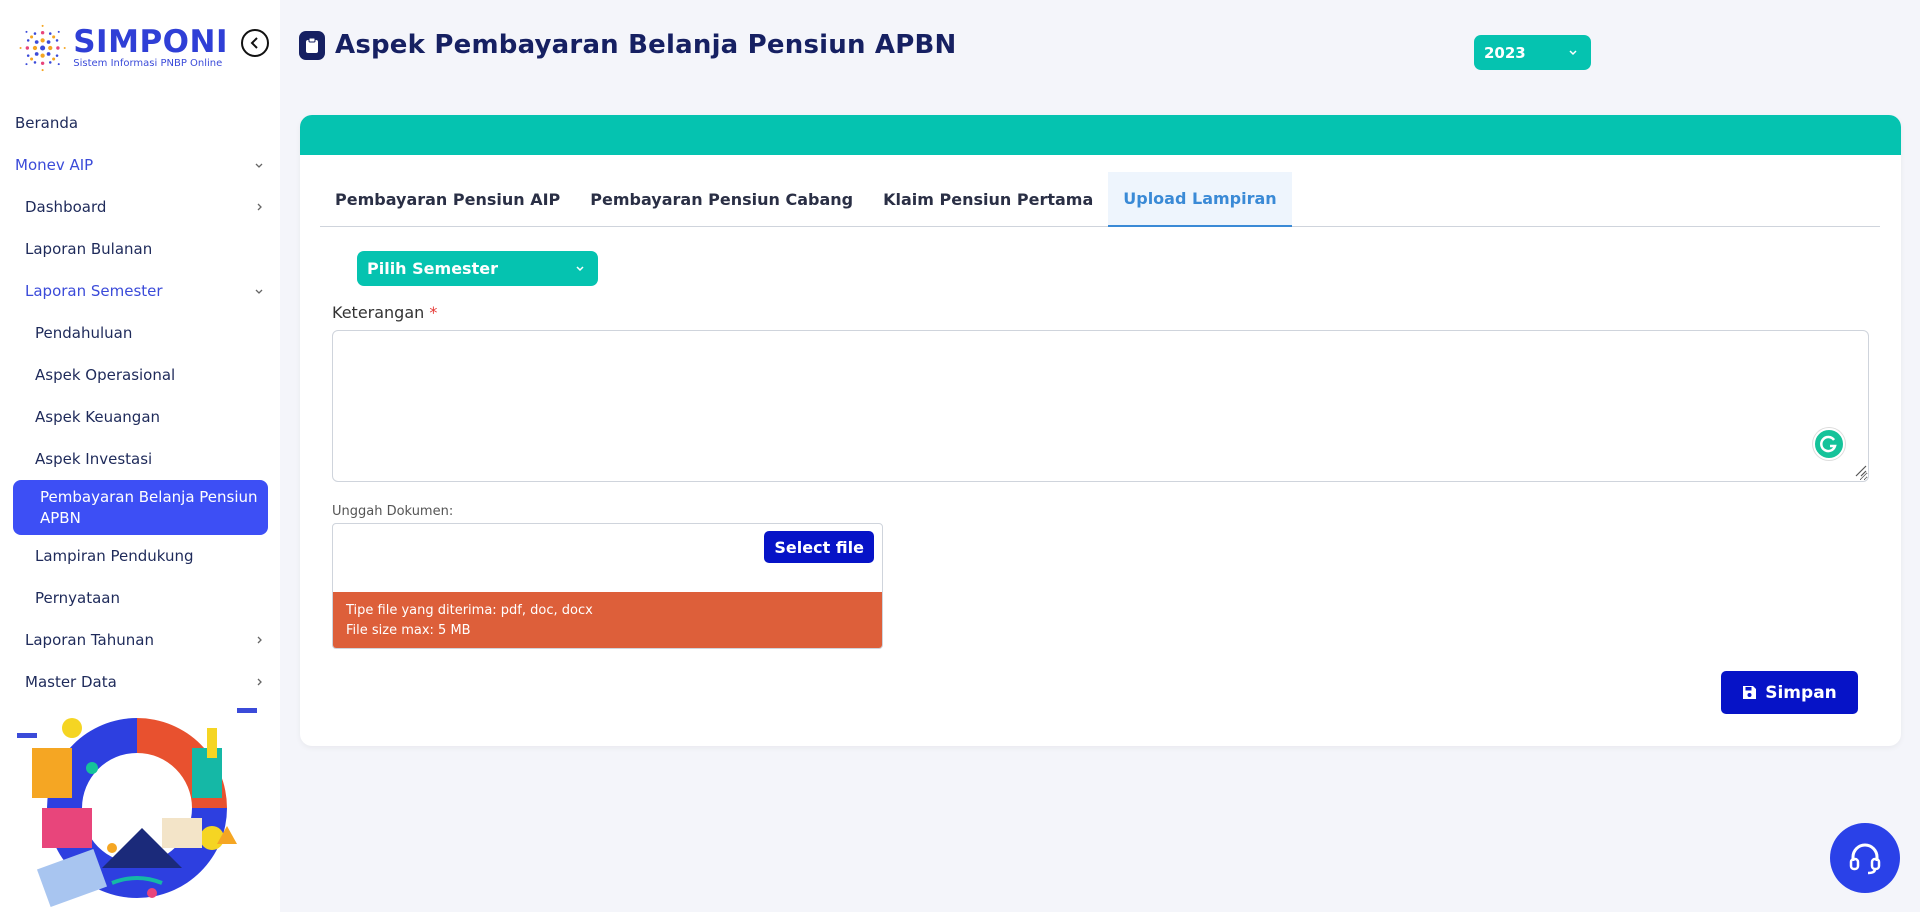 This screenshot has height=912, width=1920. I want to click on sidebar-item-label: Dashboard, so click(66, 207).